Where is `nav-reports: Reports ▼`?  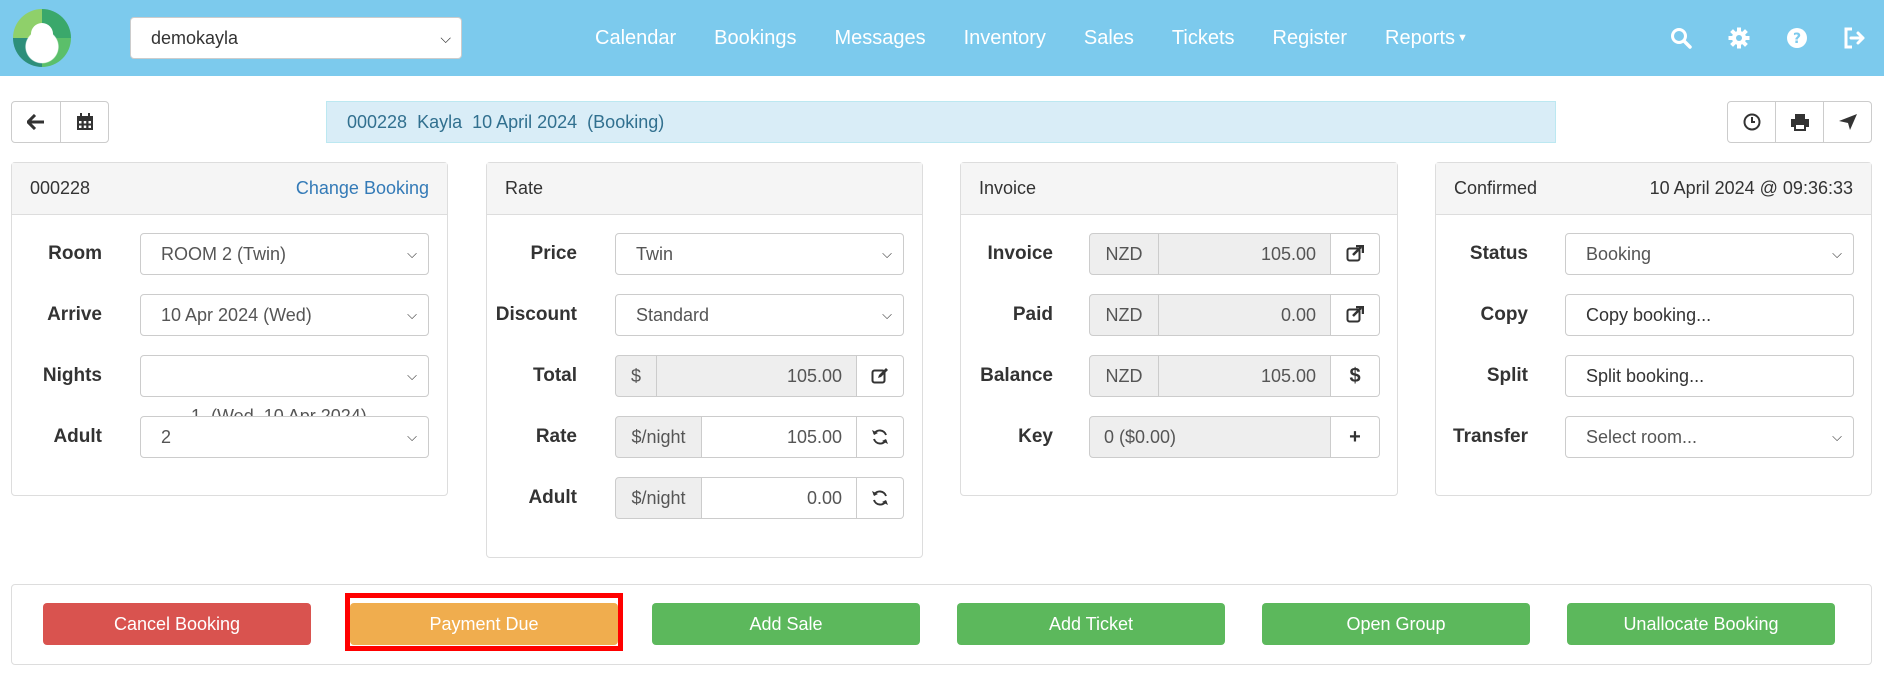
nav-reports: Reports ▼ is located at coordinates (1426, 38).